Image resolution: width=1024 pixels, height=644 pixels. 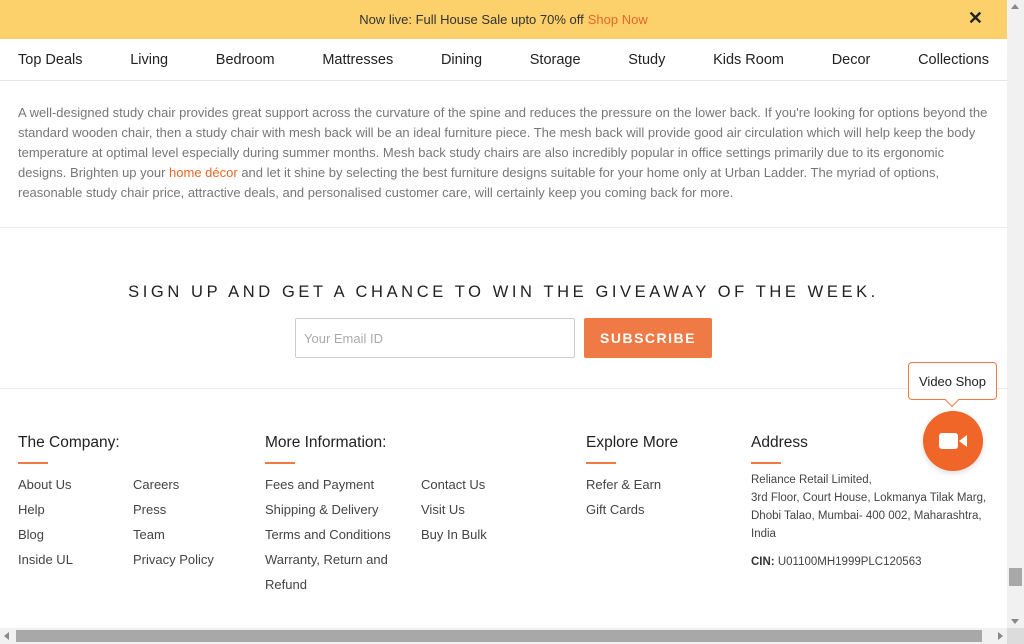 I want to click on address-line: Reliance Retail Limited,, so click(x=811, y=480).